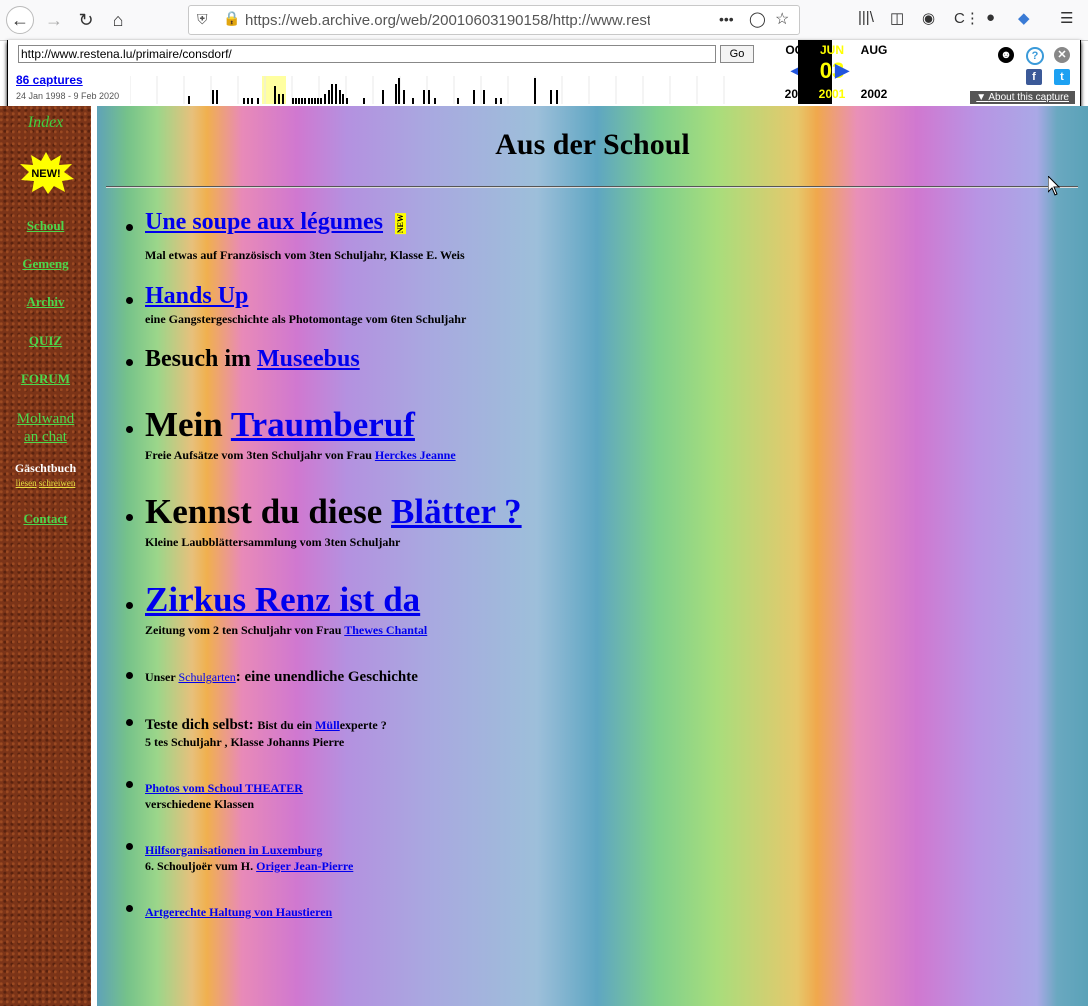 The height and width of the screenshot is (1006, 1088). Describe the element at coordinates (54, 20) in the screenshot. I see `forward-arrow-icon: →` at that location.